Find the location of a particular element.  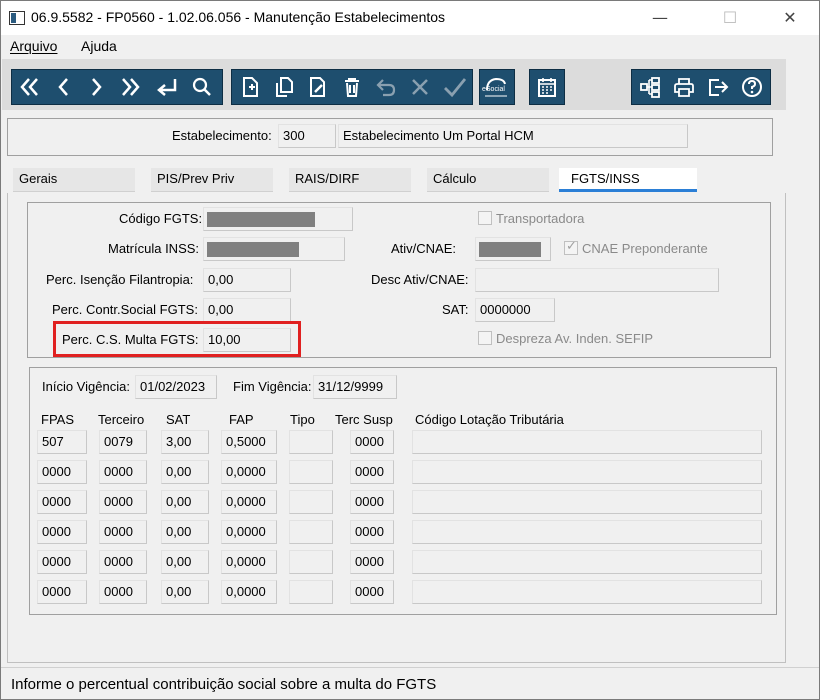

undo-button is located at coordinates (386, 87).